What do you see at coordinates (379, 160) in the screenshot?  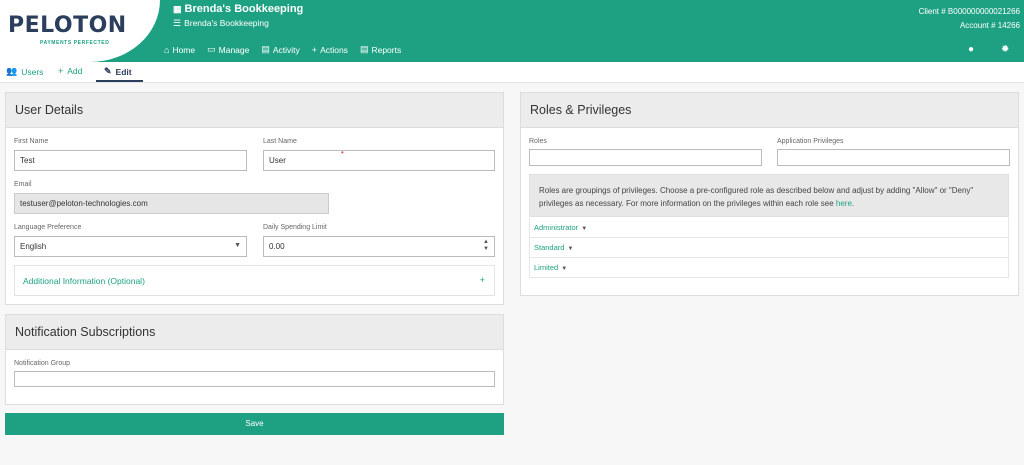 I see `last-name-field: User` at bounding box center [379, 160].